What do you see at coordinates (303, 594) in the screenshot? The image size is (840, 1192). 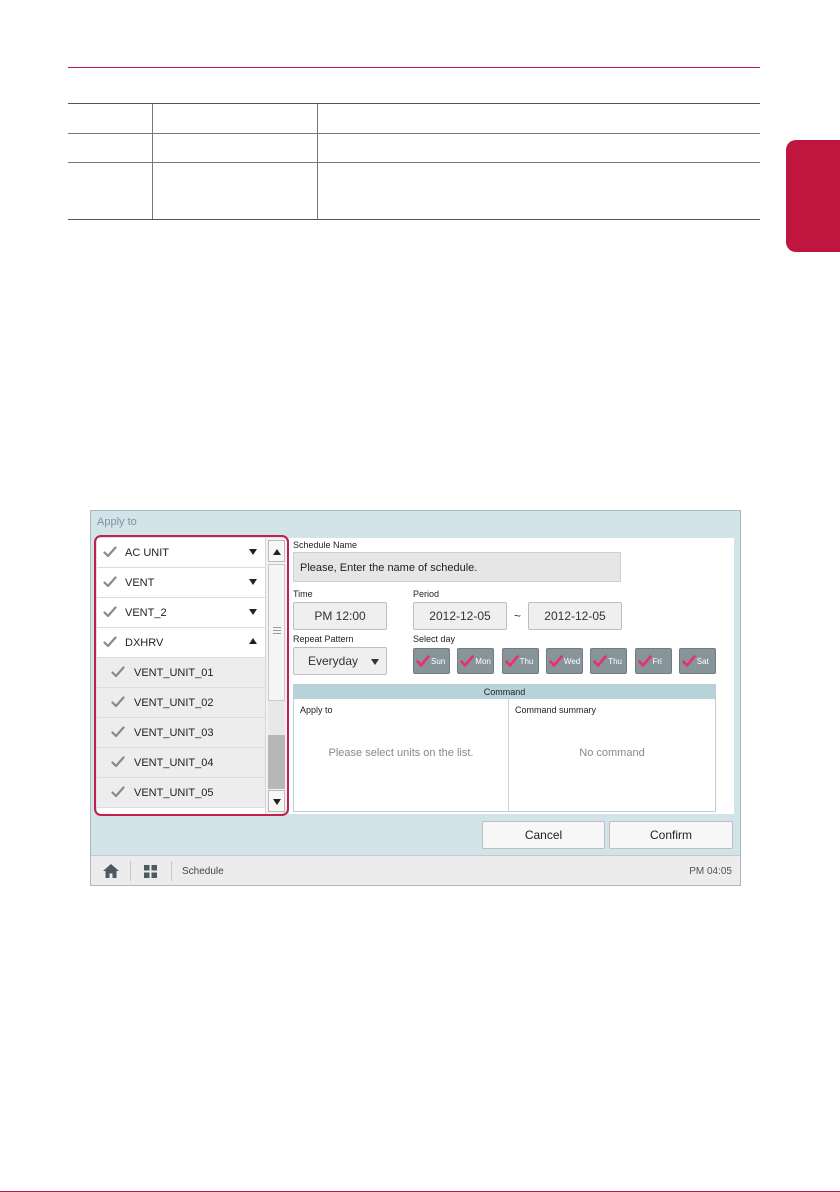 I see `time-label: Time` at bounding box center [303, 594].